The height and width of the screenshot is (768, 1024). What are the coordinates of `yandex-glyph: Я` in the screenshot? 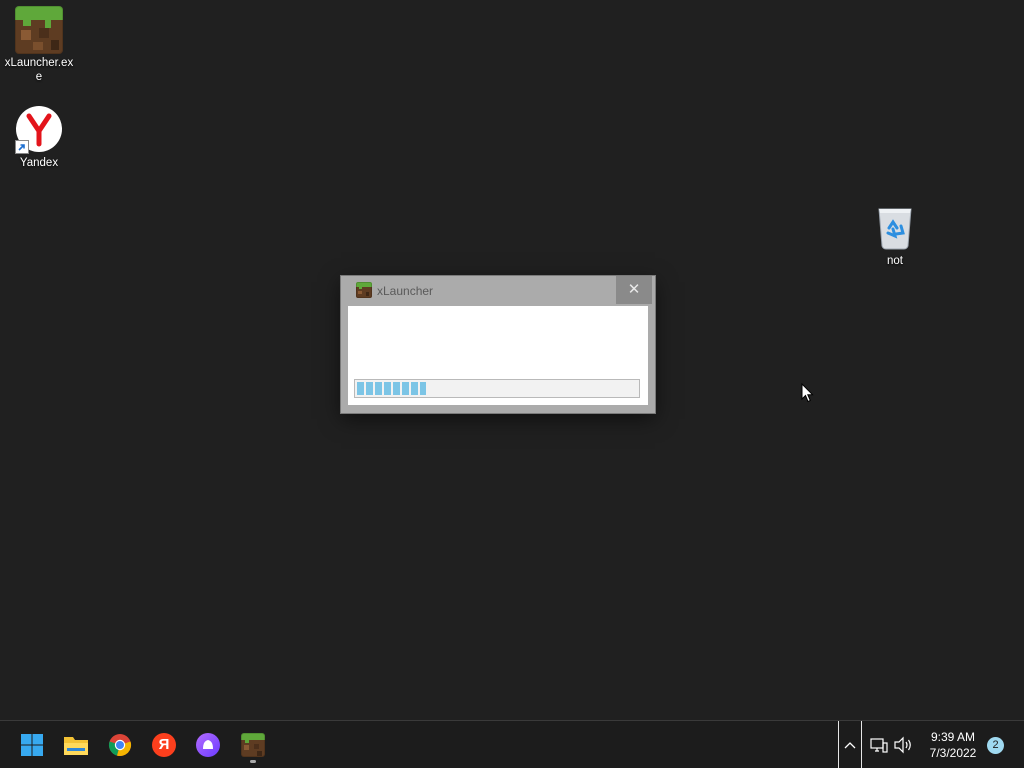 It's located at (164, 744).